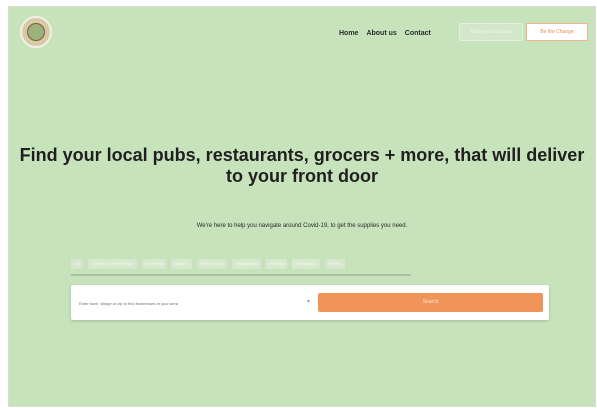  I want to click on logo-icon, so click(36, 32).